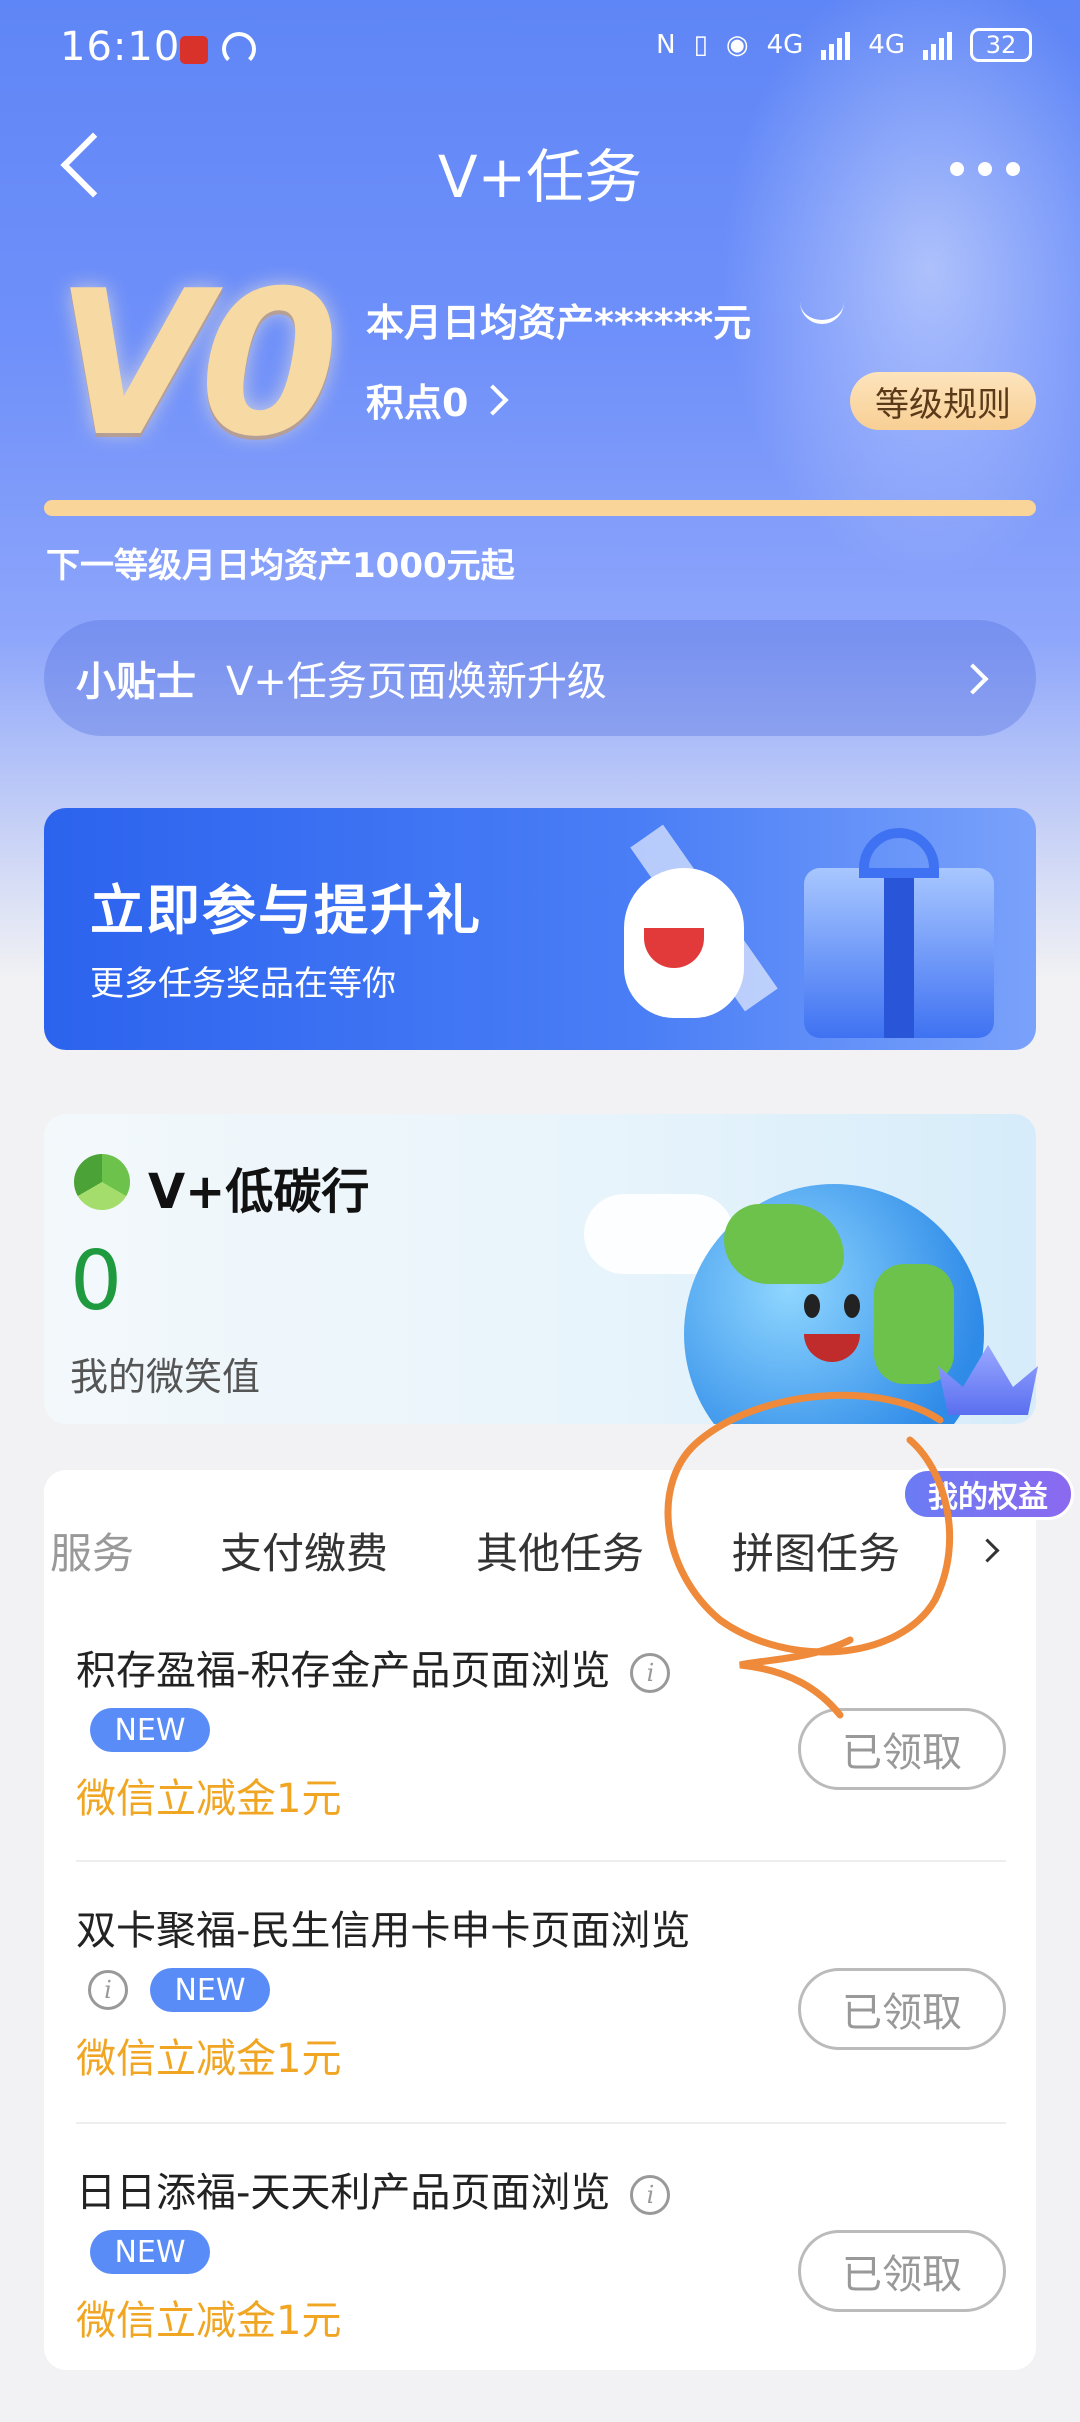 This screenshot has width=1080, height=2422. What do you see at coordinates (988, 1494) in the screenshot?
I see `my-perks-button: 我的权益` at bounding box center [988, 1494].